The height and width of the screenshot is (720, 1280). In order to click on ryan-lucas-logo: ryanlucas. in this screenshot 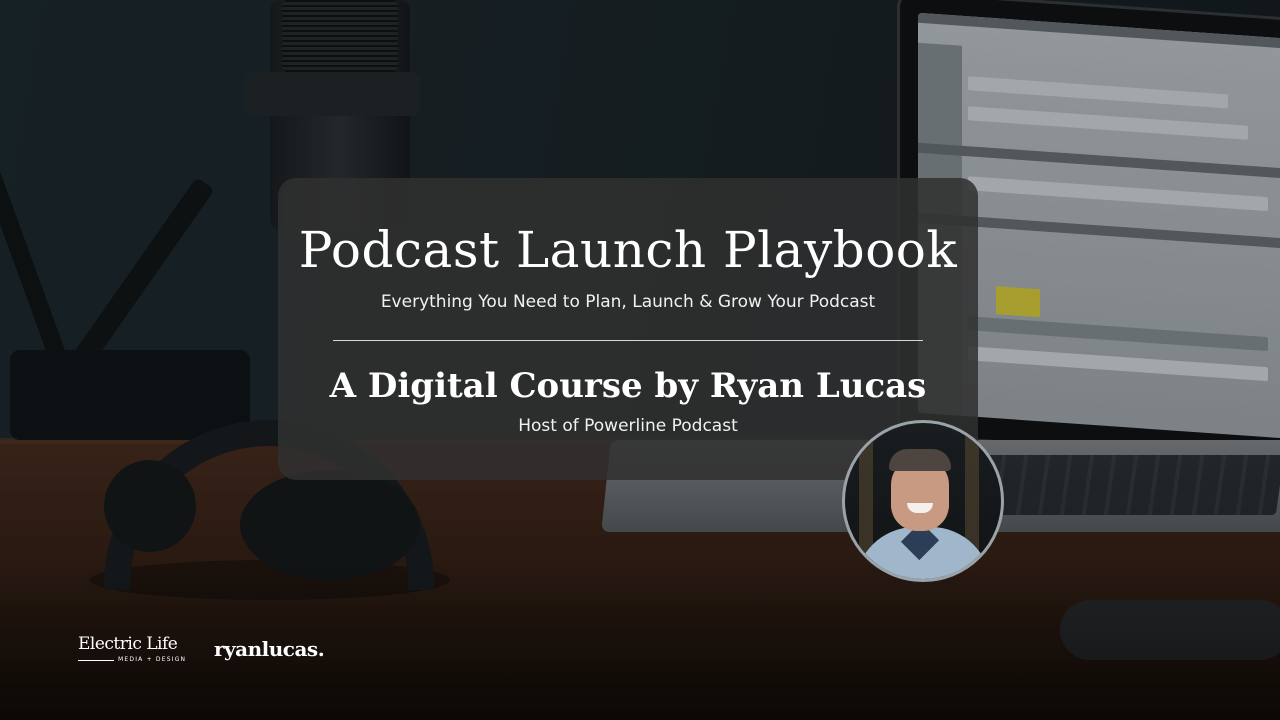, I will do `click(269, 649)`.